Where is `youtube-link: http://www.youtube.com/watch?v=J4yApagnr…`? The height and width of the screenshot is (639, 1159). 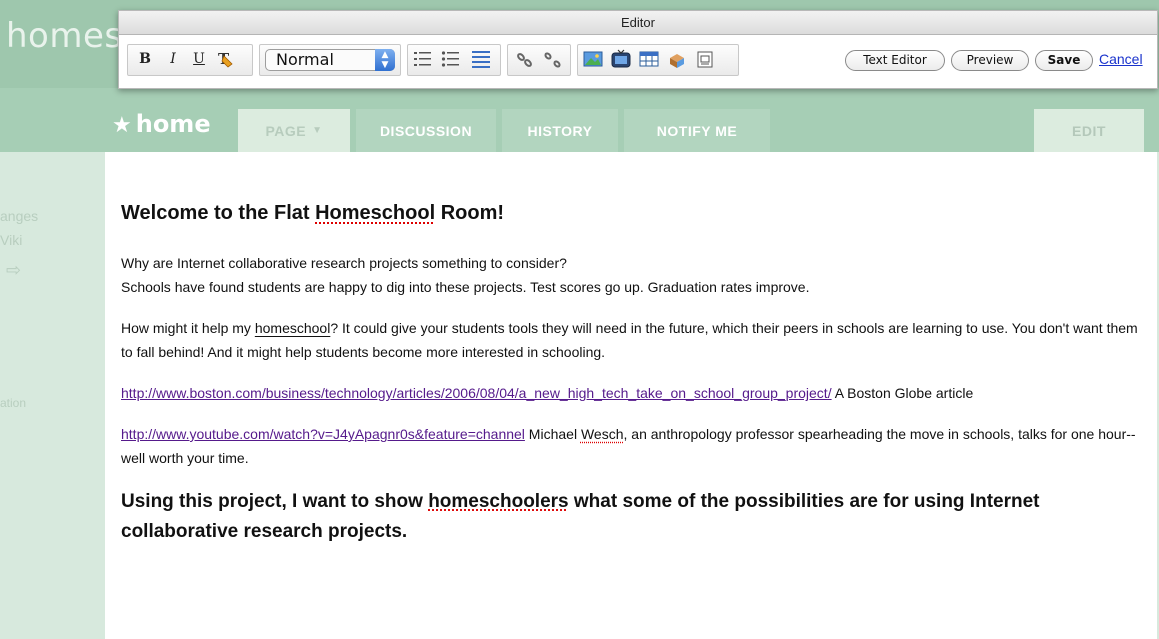
youtube-link: http://www.youtube.com/watch?v=J4yApagnr… is located at coordinates (323, 434).